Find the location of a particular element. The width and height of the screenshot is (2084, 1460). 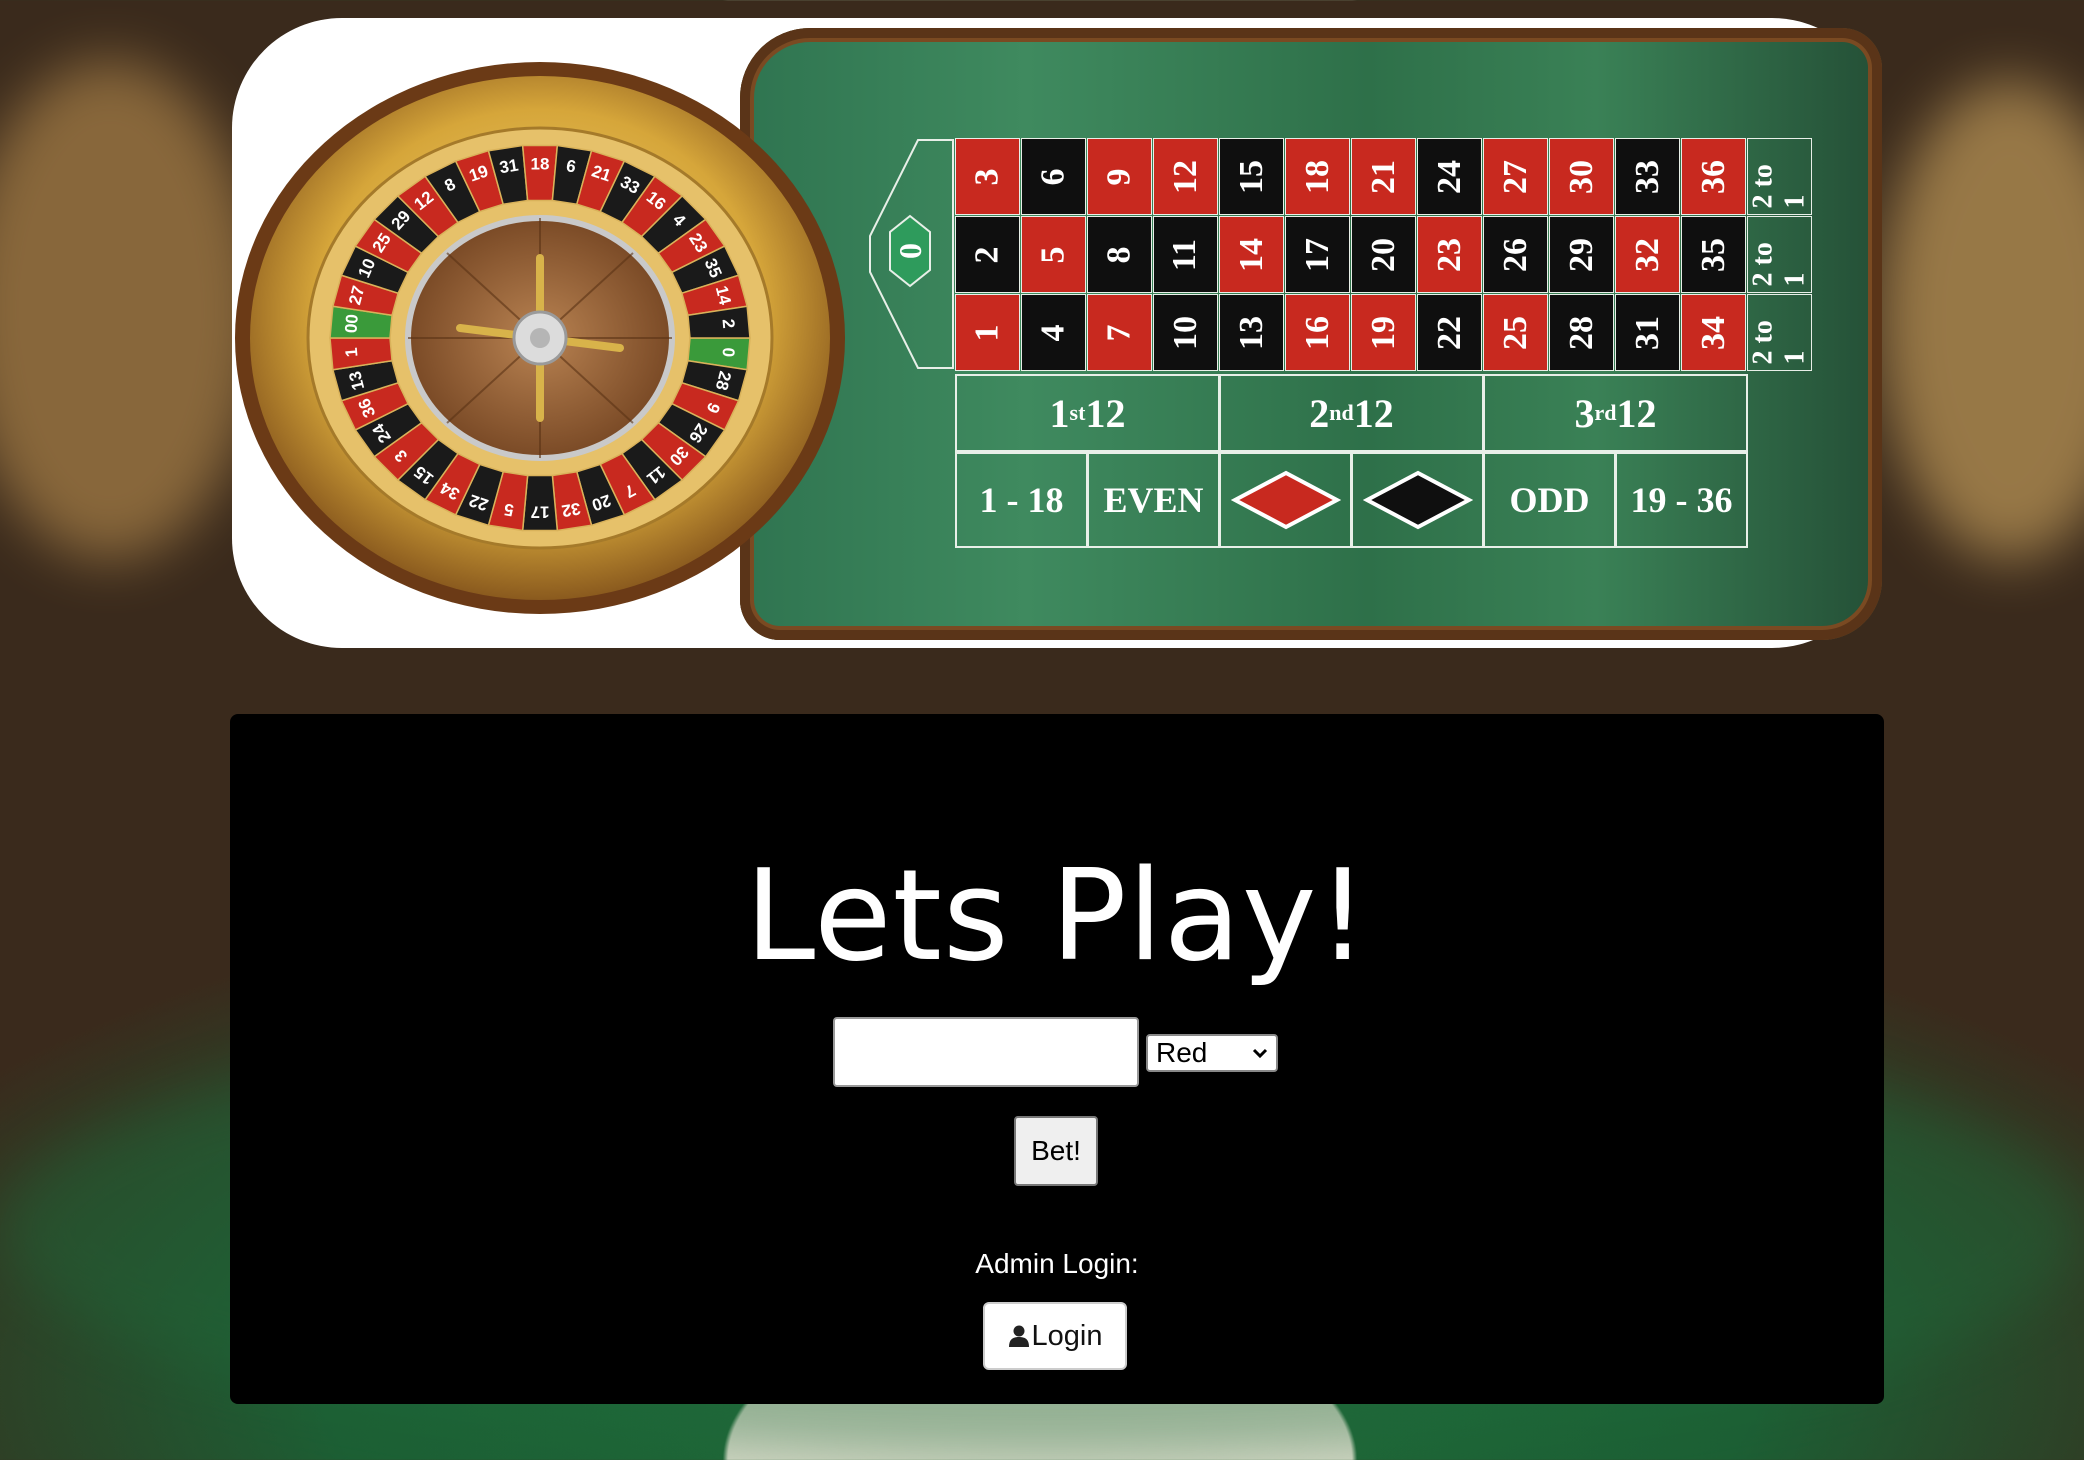

outside-bet-label: 19 - 36 is located at coordinates (1681, 500).